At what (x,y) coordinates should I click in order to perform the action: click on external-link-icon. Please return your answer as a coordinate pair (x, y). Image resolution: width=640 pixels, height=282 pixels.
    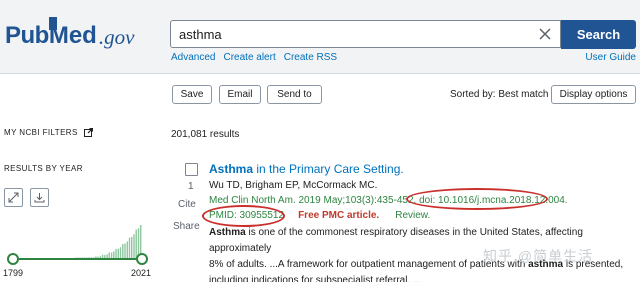
    Looking at the image, I should click on (88, 132).